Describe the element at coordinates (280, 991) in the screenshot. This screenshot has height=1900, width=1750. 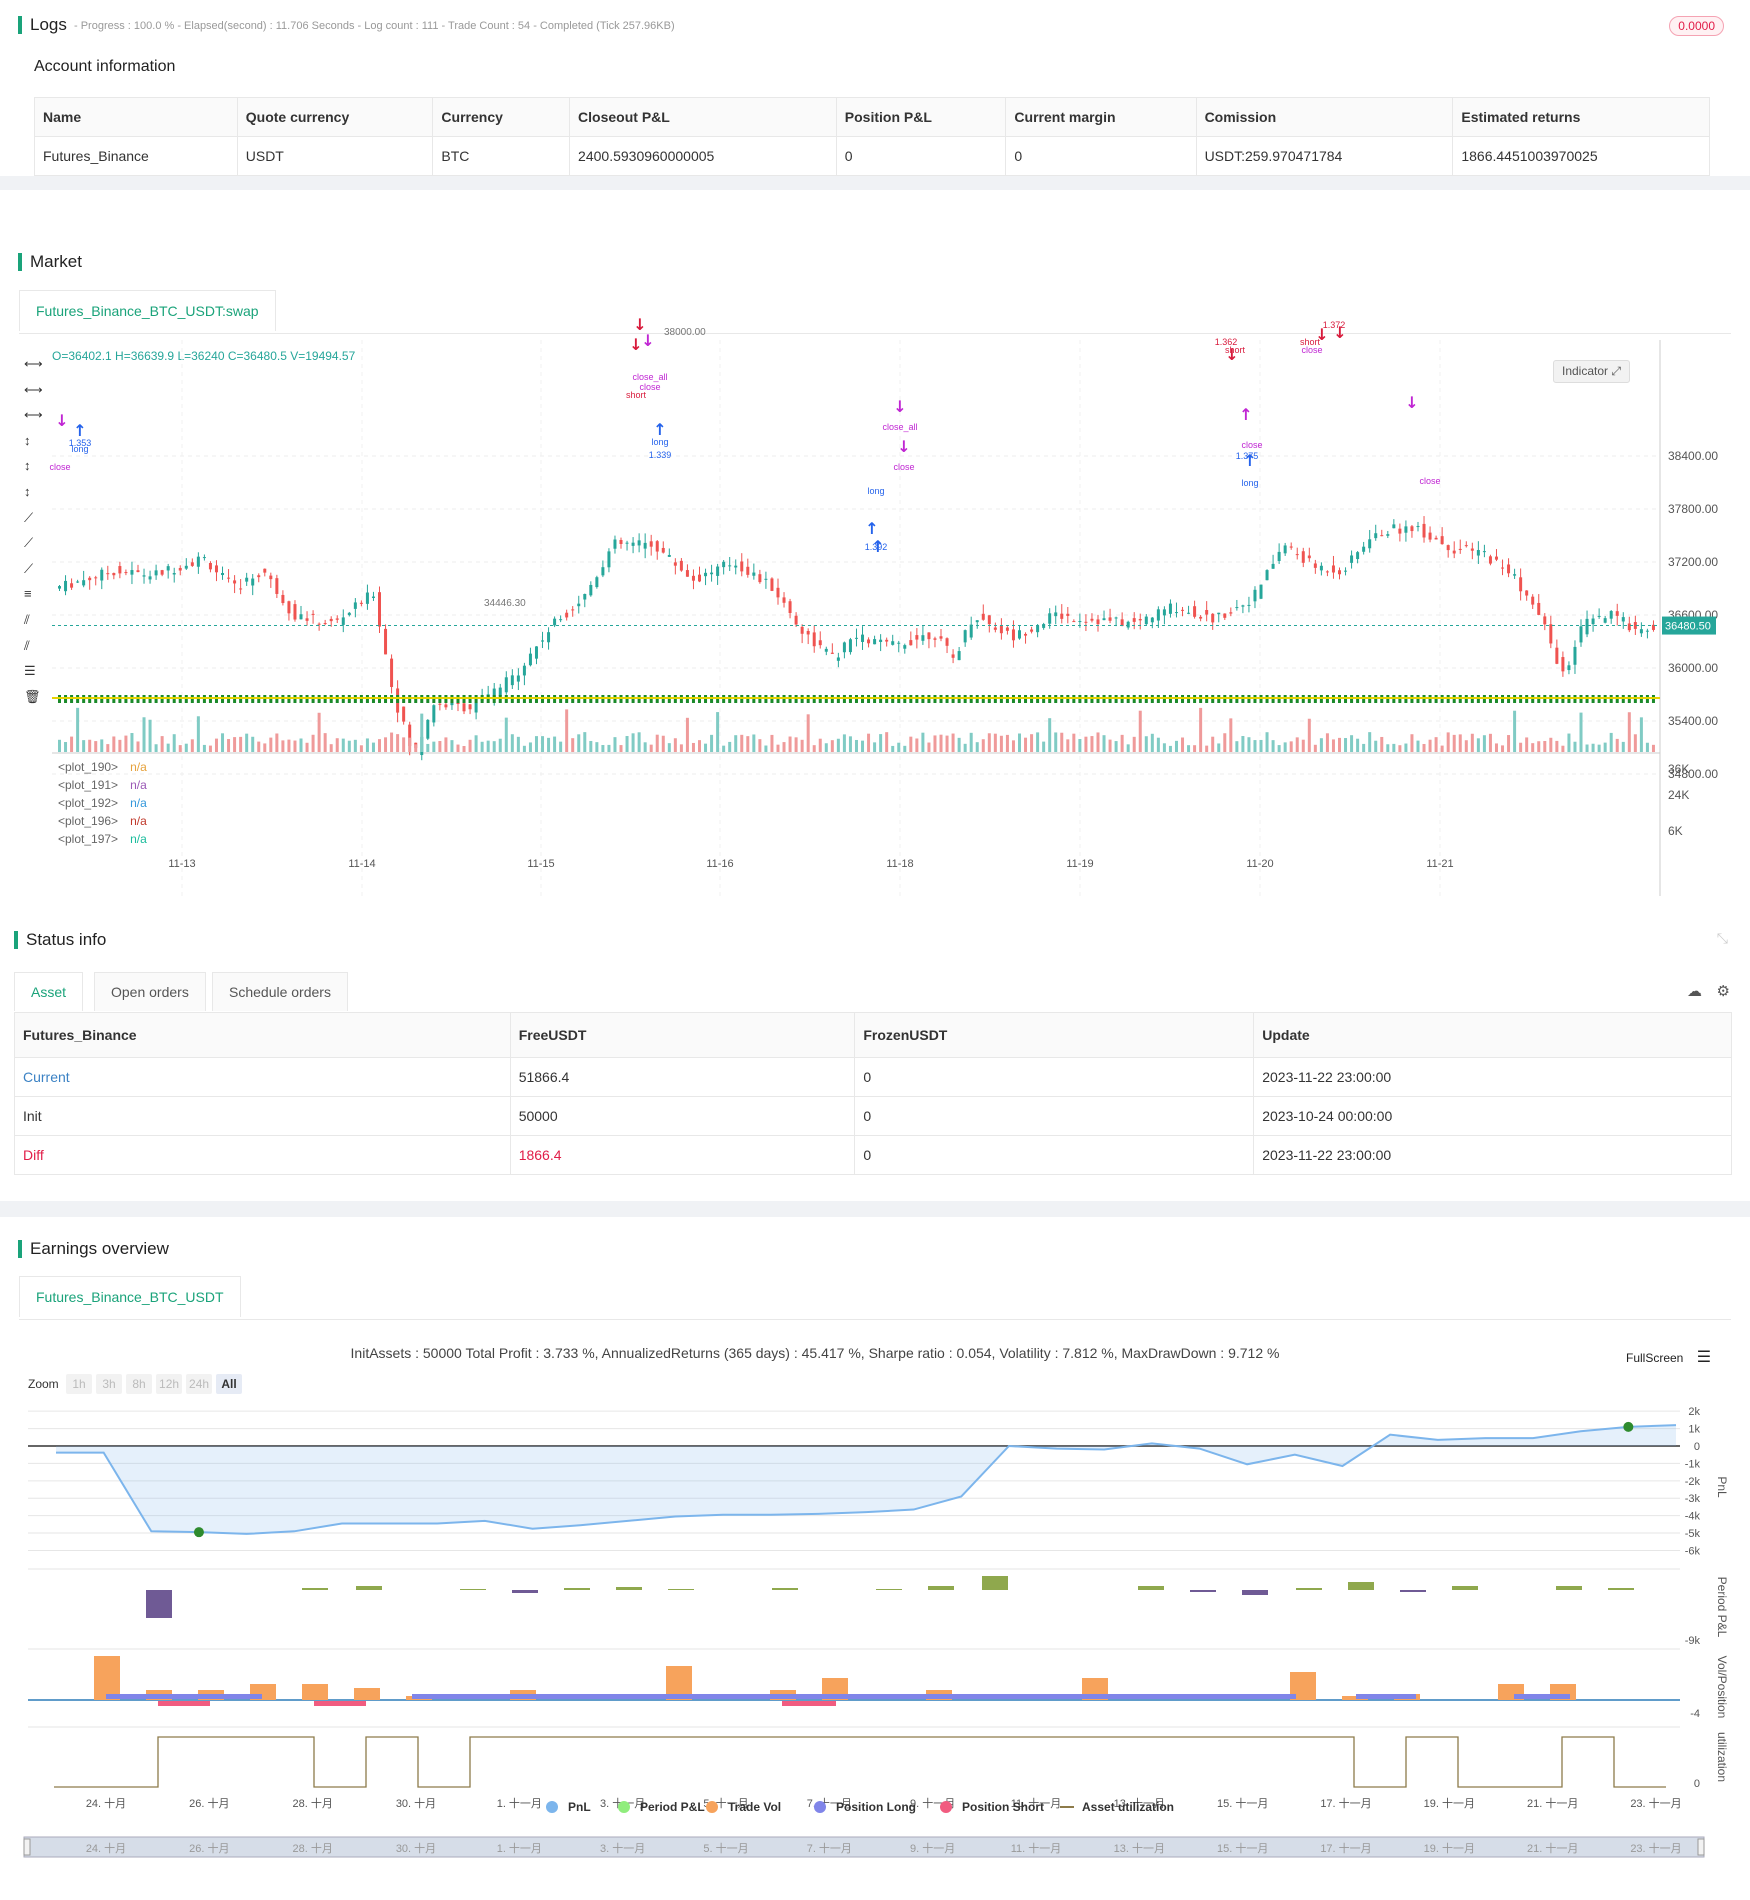
I see `tab-schedule-orders: Schedule orders` at that location.